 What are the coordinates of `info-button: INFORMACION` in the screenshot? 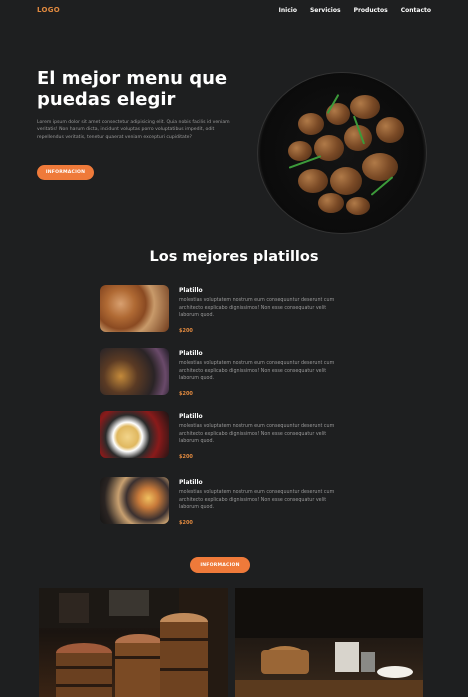 It's located at (220, 565).